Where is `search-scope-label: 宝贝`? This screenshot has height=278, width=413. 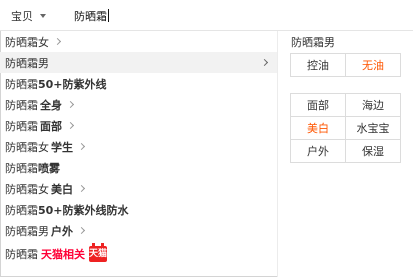 search-scope-label: 宝贝 is located at coordinates (22, 16).